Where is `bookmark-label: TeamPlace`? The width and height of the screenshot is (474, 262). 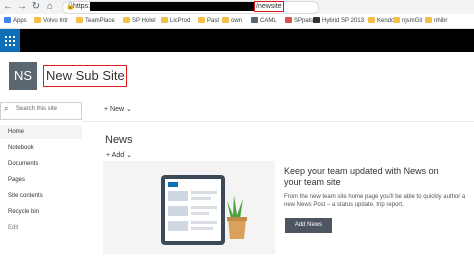 bookmark-label: TeamPlace is located at coordinates (100, 21).